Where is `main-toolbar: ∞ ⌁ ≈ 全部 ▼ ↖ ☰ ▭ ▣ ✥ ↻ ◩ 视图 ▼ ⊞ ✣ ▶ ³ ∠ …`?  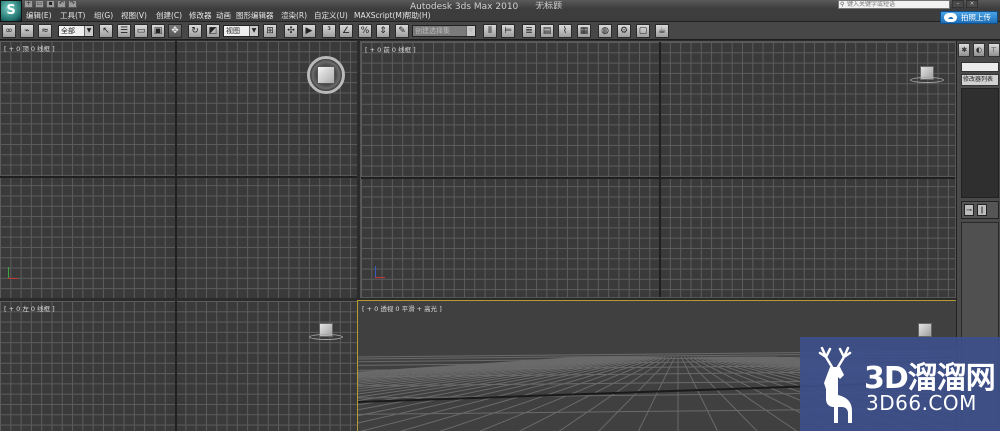 main-toolbar: ∞ ⌁ ≈ 全部 ▼ ↖ ☰ ▭ ▣ ✥ ↻ ◩ 视图 ▼ ⊞ ✣ ▶ ³ ∠ … is located at coordinates (500, 31).